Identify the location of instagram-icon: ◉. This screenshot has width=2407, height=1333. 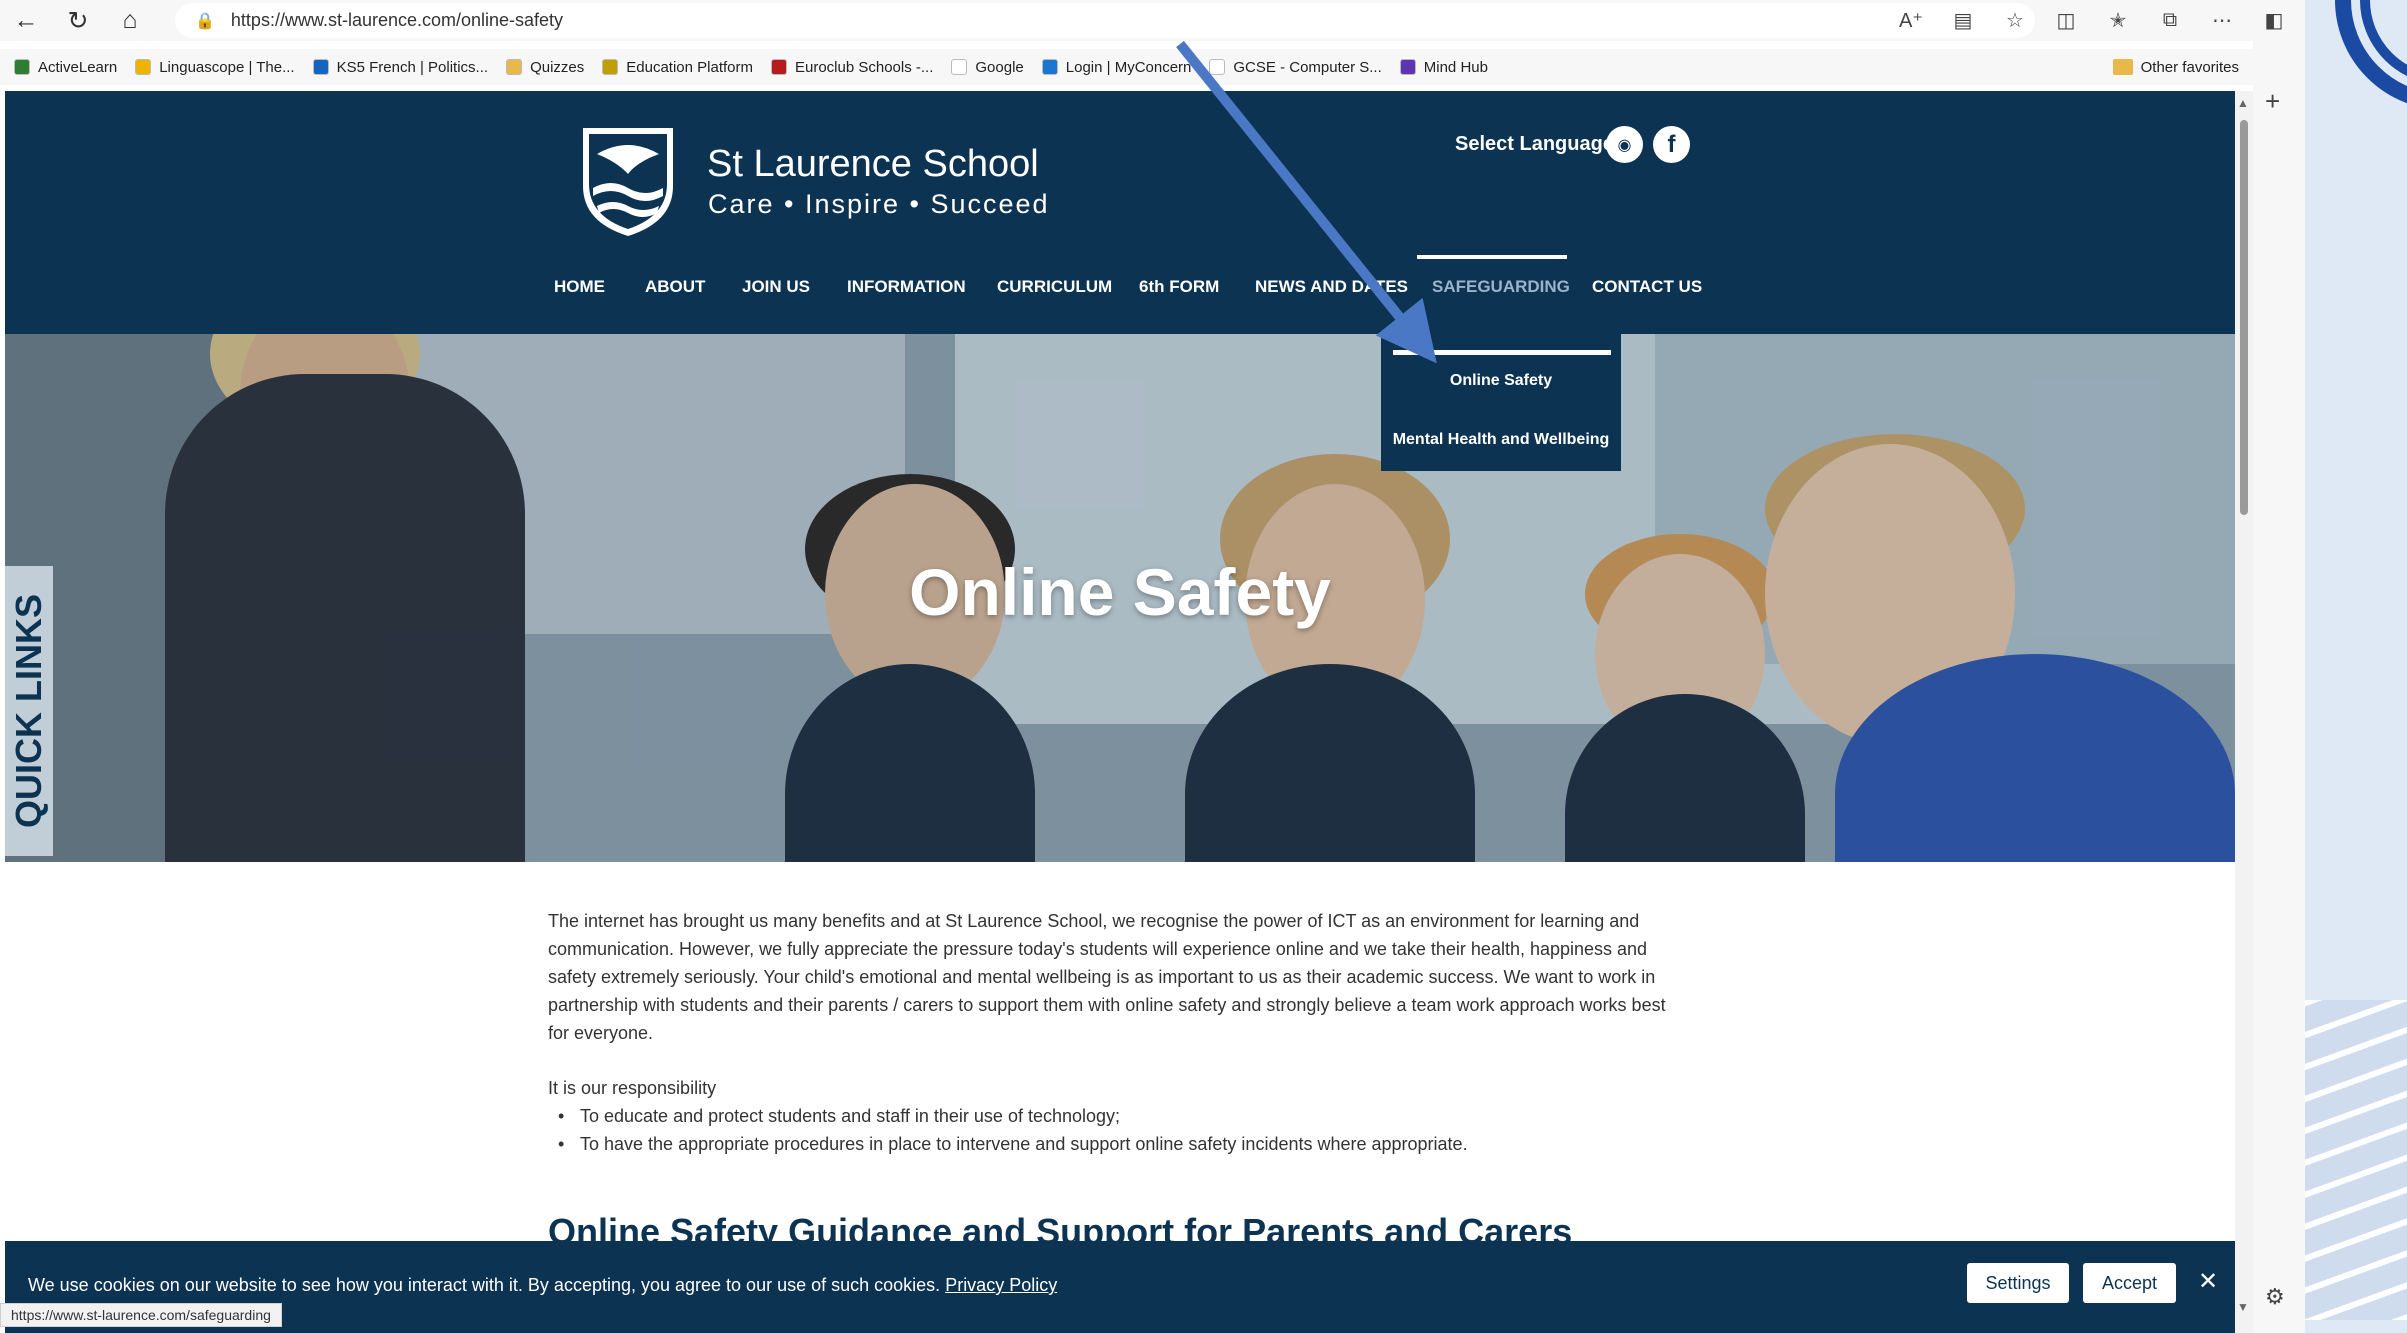
(1624, 144).